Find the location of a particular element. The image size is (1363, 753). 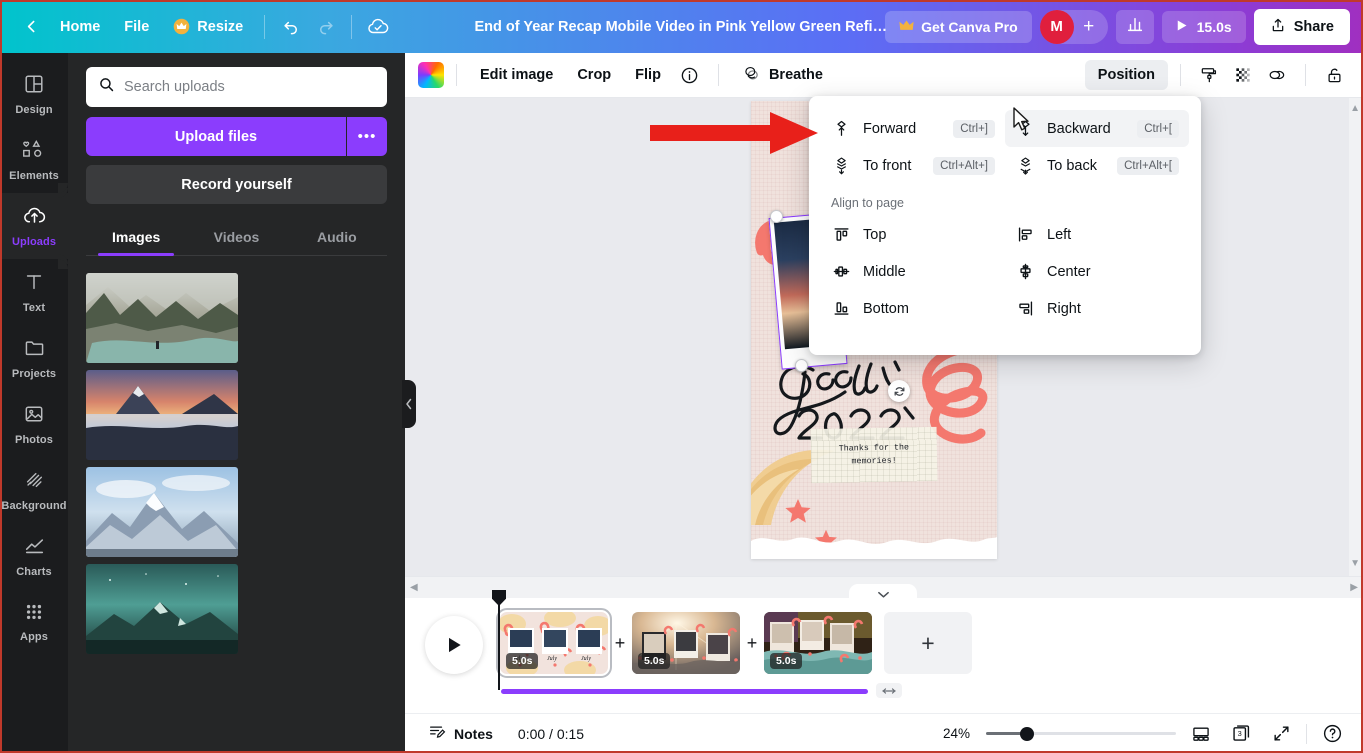

menu-item-align-middle: Middle is located at coordinates (913, 271).